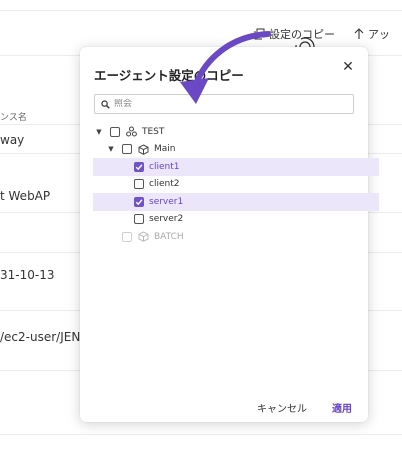  What do you see at coordinates (45, 337) in the screenshot?
I see `background-row-text: /ec2-user/JENN` at bounding box center [45, 337].